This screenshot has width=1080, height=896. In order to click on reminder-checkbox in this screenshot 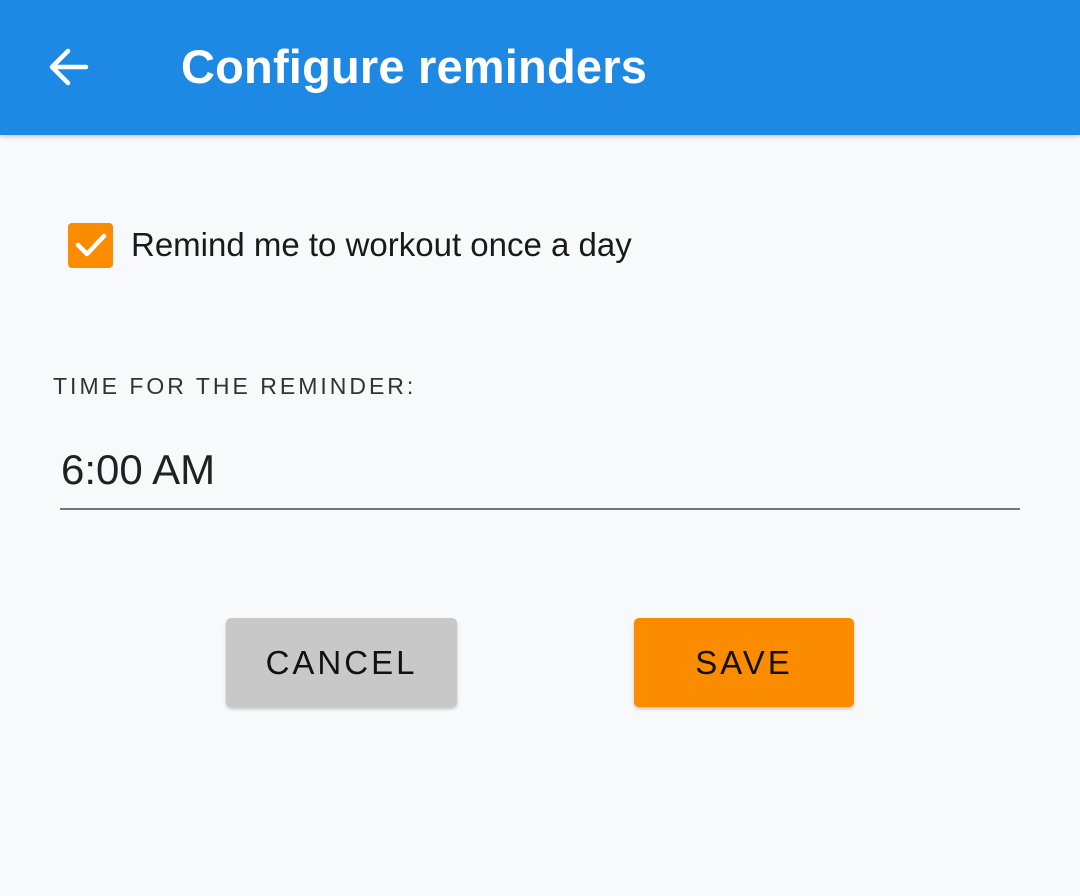, I will do `click(90, 245)`.